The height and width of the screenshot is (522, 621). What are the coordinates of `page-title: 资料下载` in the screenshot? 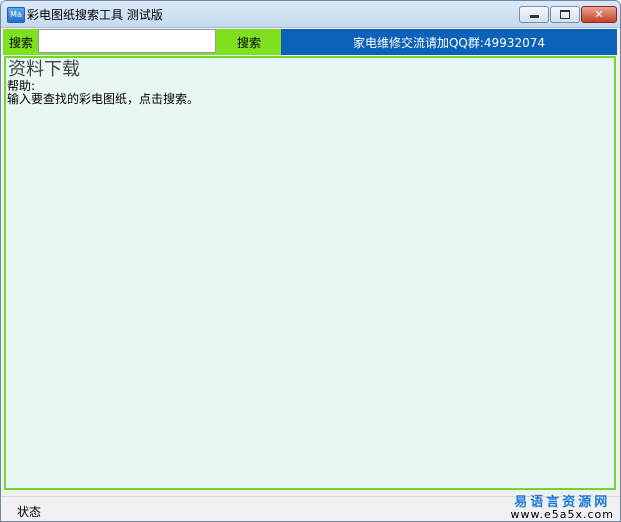 It's located at (44, 69).